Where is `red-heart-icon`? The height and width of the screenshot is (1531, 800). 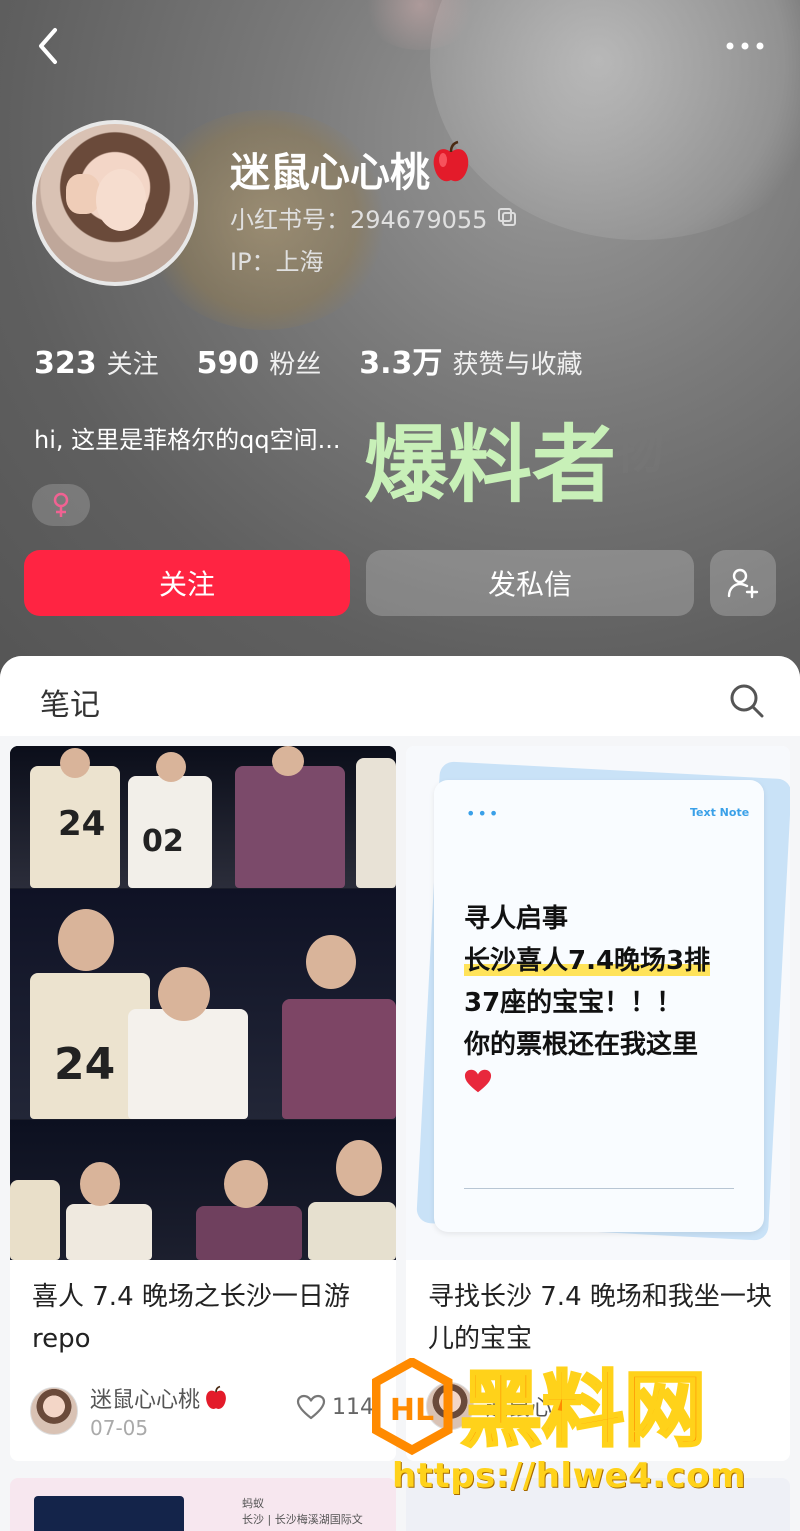
red-heart-icon is located at coordinates (478, 1081).